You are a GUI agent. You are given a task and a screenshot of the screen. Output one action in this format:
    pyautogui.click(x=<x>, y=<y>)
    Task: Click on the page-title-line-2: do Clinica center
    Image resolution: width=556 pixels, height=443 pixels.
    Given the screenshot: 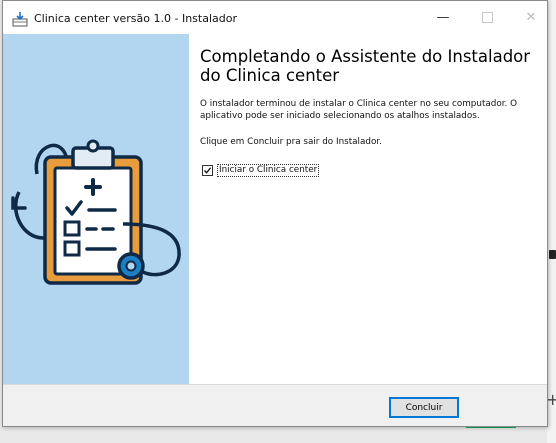 What is the action you would take?
    pyautogui.click(x=270, y=75)
    